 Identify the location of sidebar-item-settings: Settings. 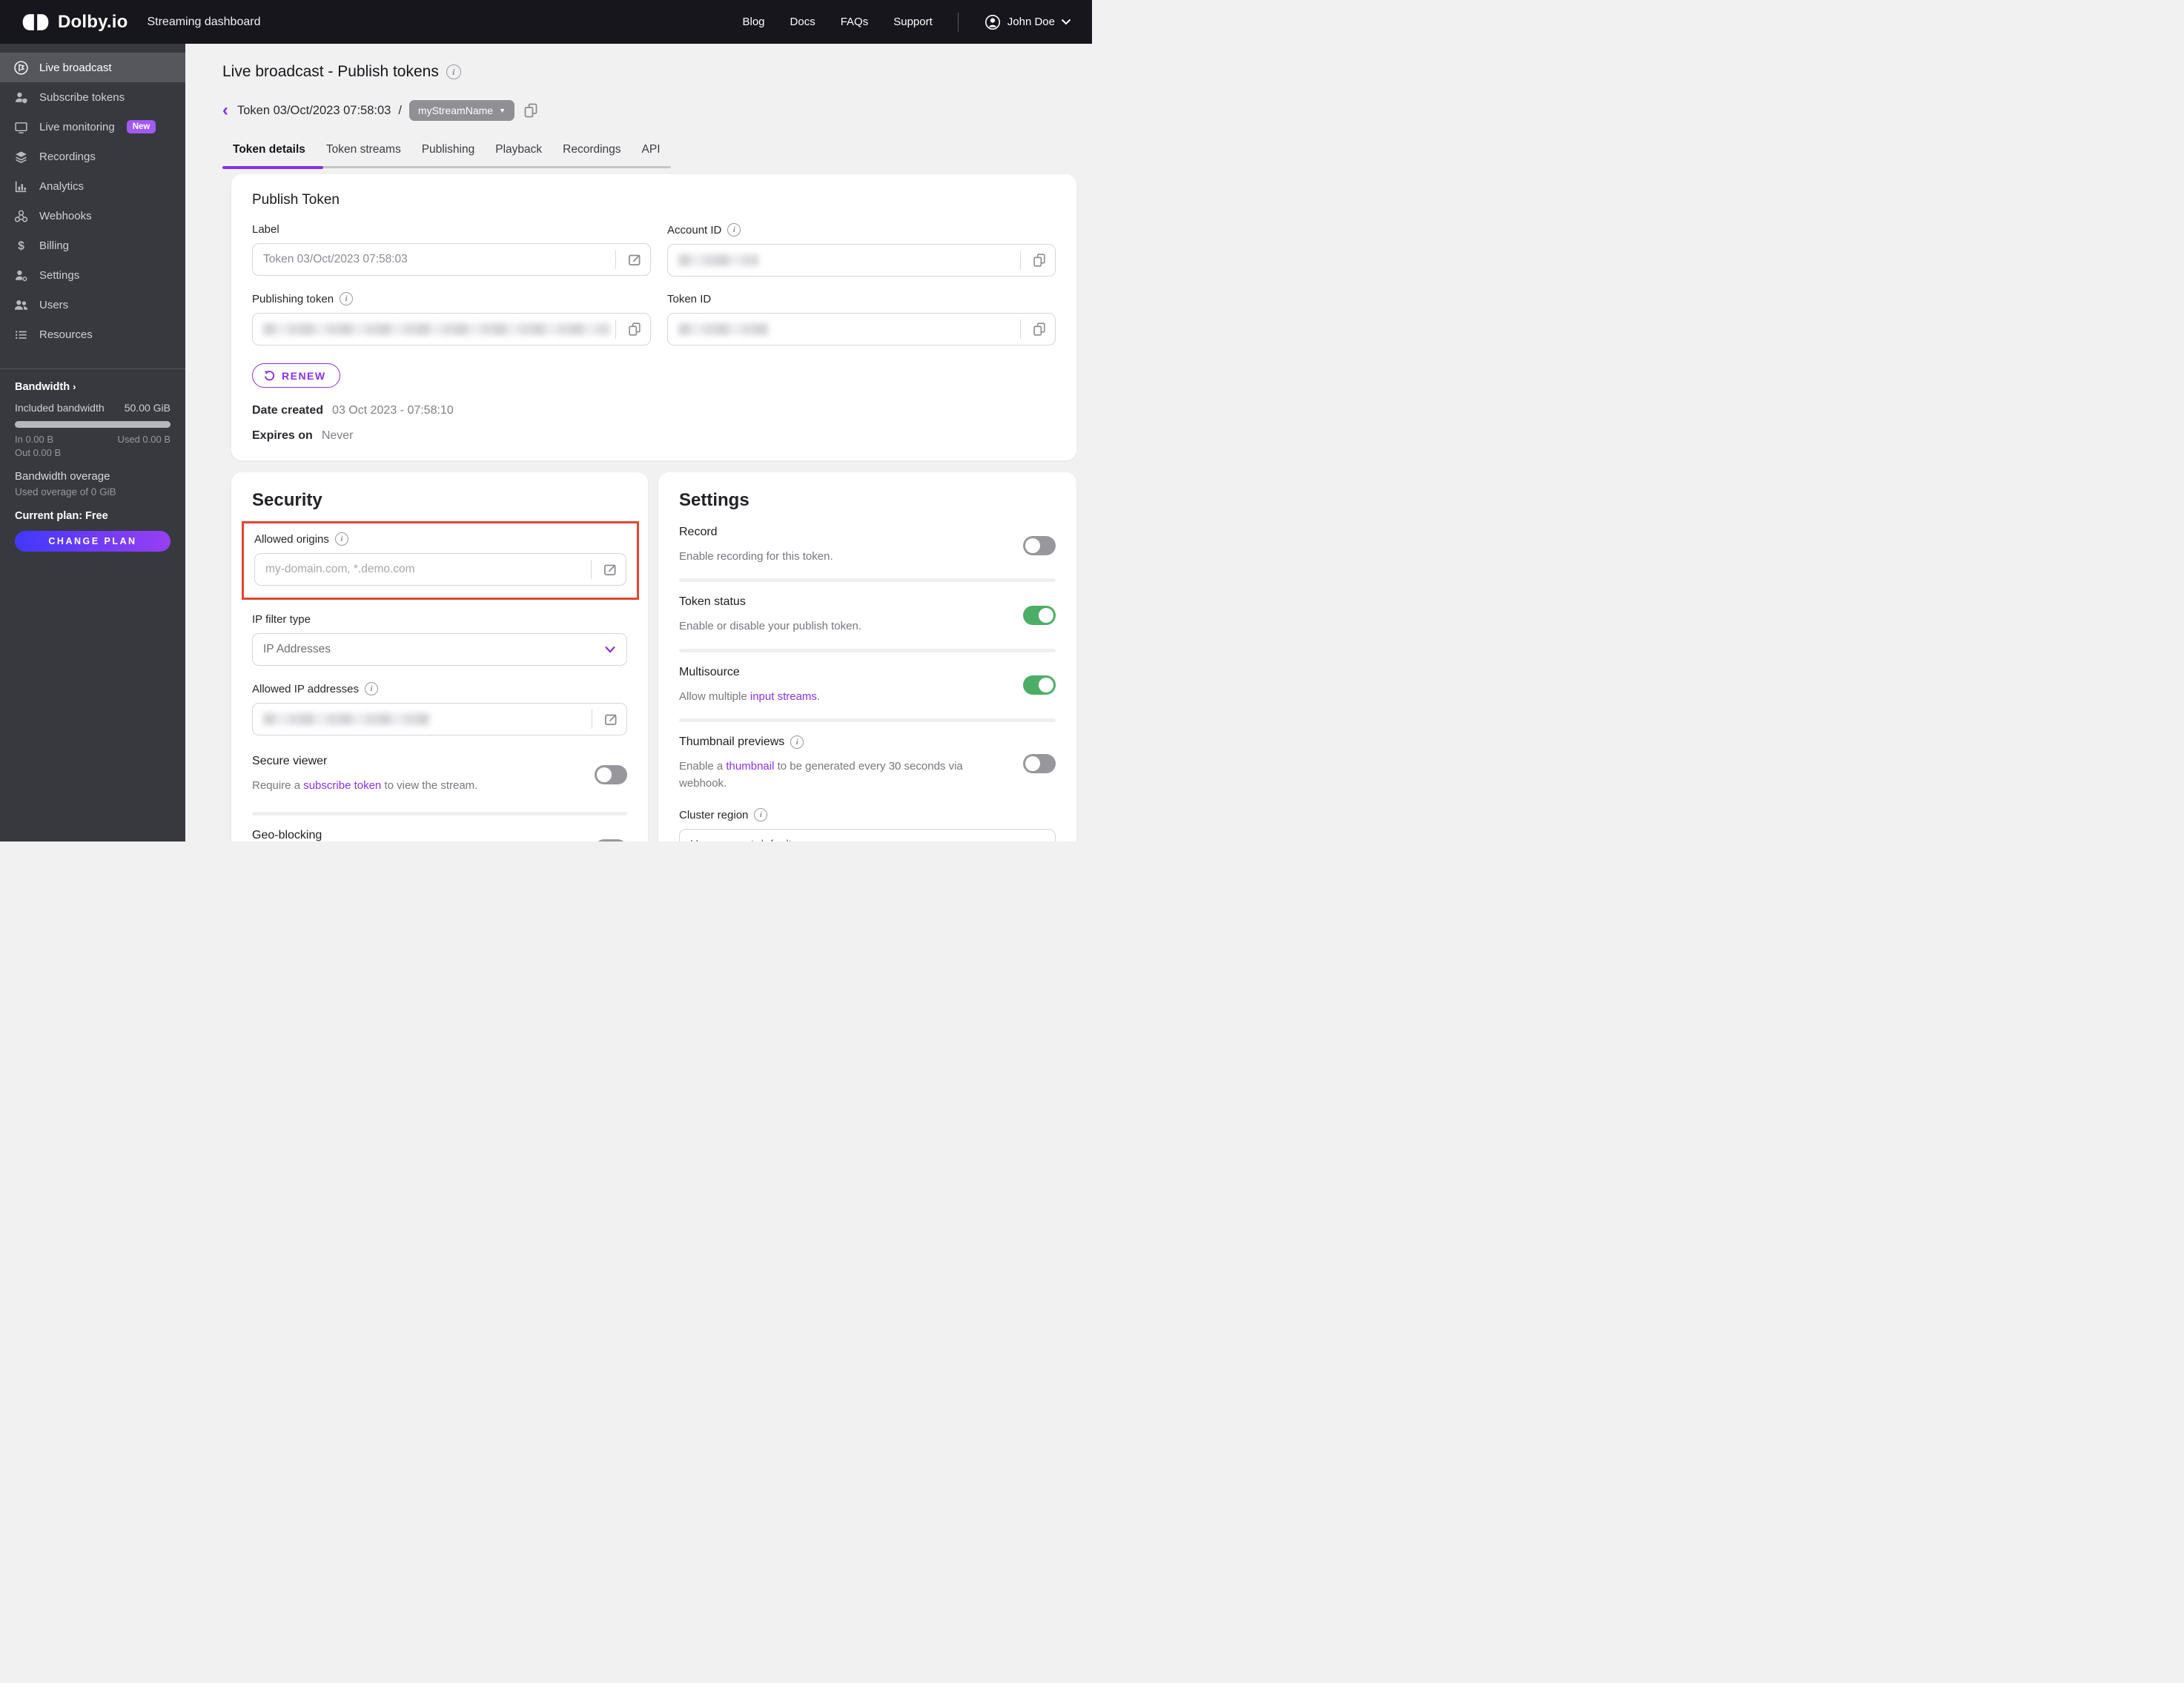
(93, 275).